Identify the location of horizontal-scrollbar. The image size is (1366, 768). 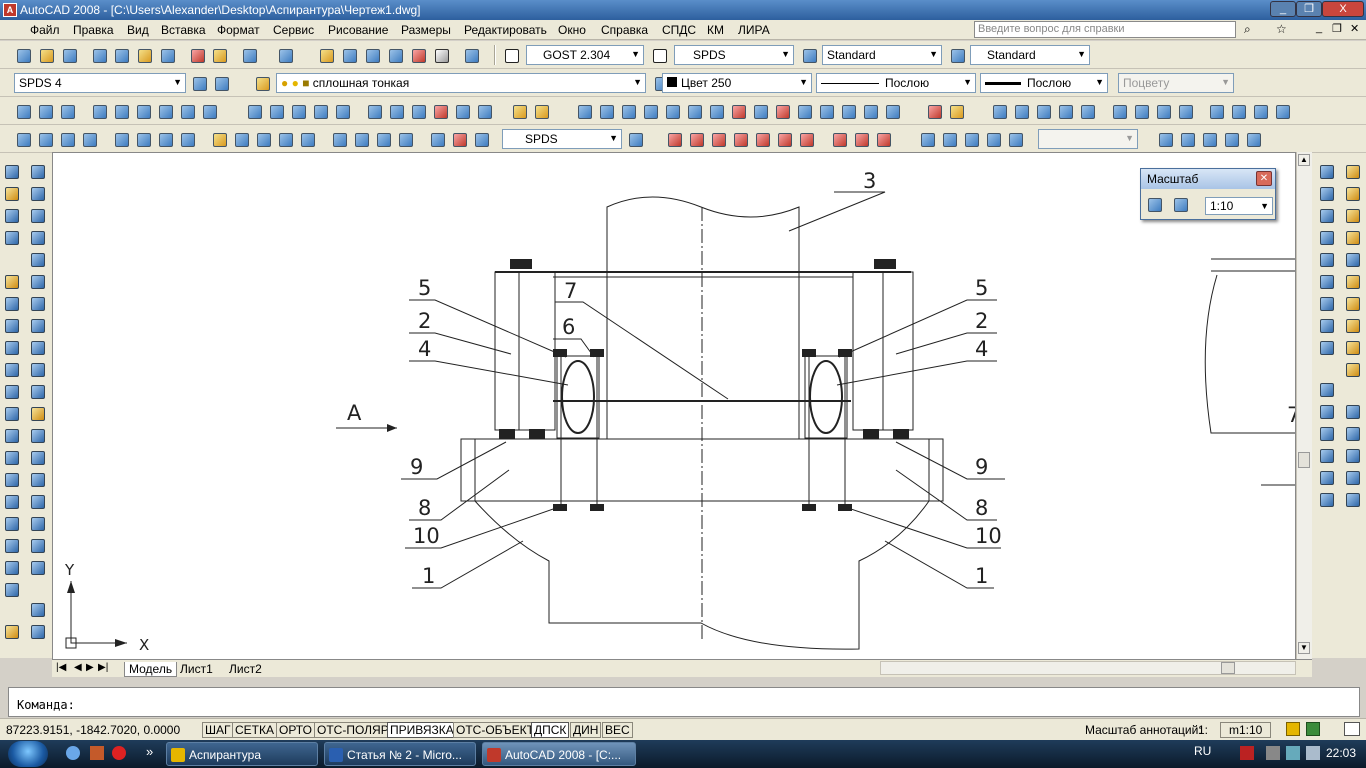
(1088, 668).